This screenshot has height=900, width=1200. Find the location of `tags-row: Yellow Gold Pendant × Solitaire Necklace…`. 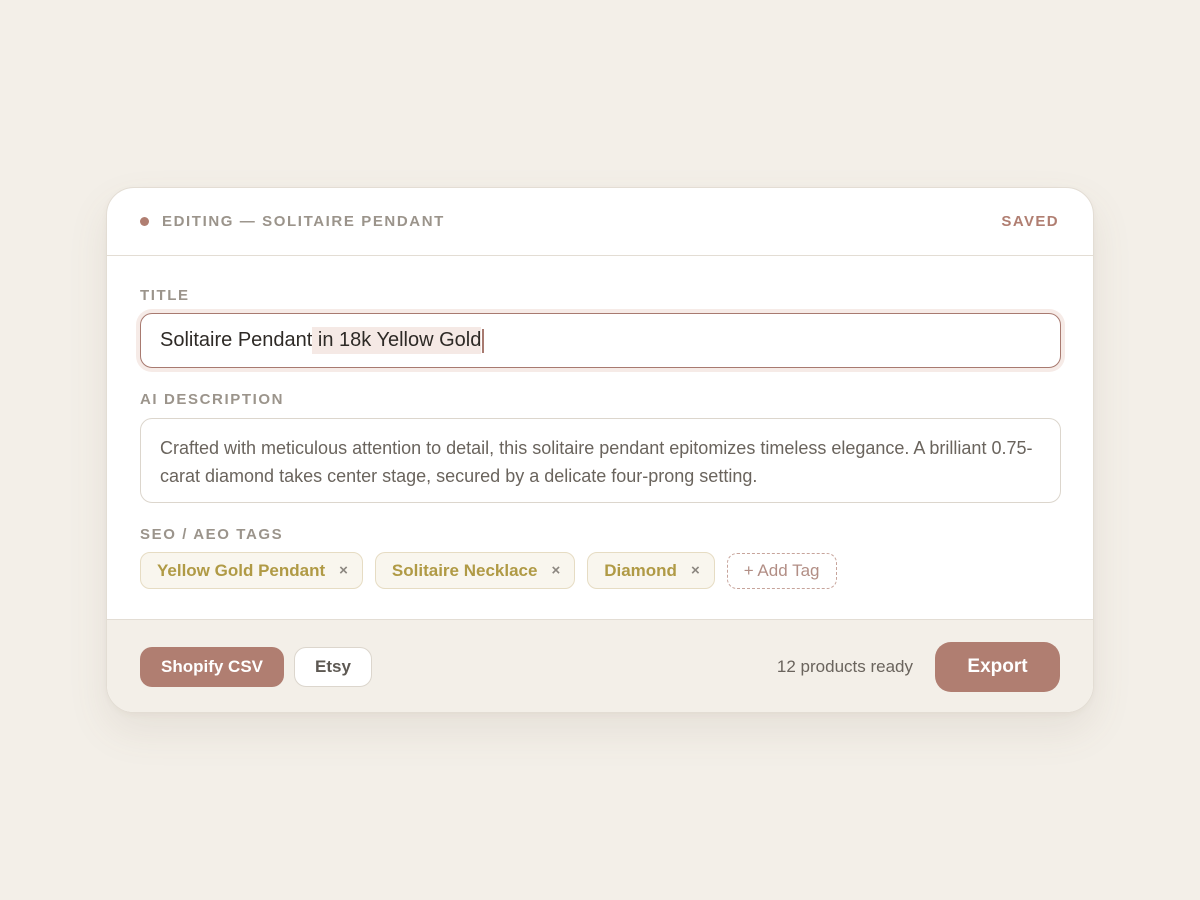

tags-row: Yellow Gold Pendant × Solitaire Necklace… is located at coordinates (488, 570).